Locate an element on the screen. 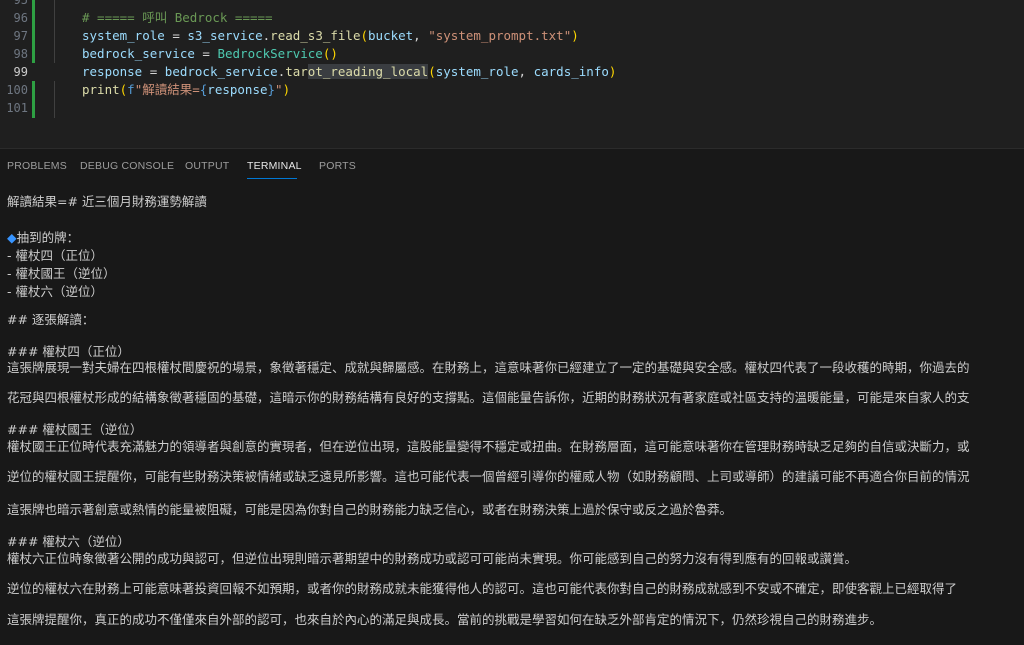  diamond-icon: ◆ is located at coordinates (12, 237).